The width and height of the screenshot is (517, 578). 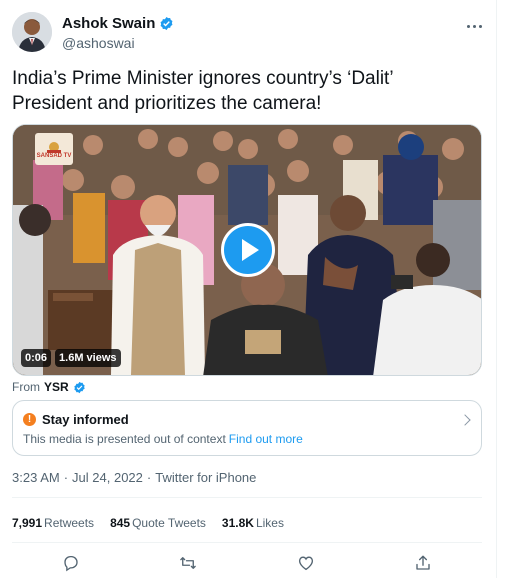 What do you see at coordinates (269, 523) in the screenshot?
I see `likes-label: Likes` at bounding box center [269, 523].